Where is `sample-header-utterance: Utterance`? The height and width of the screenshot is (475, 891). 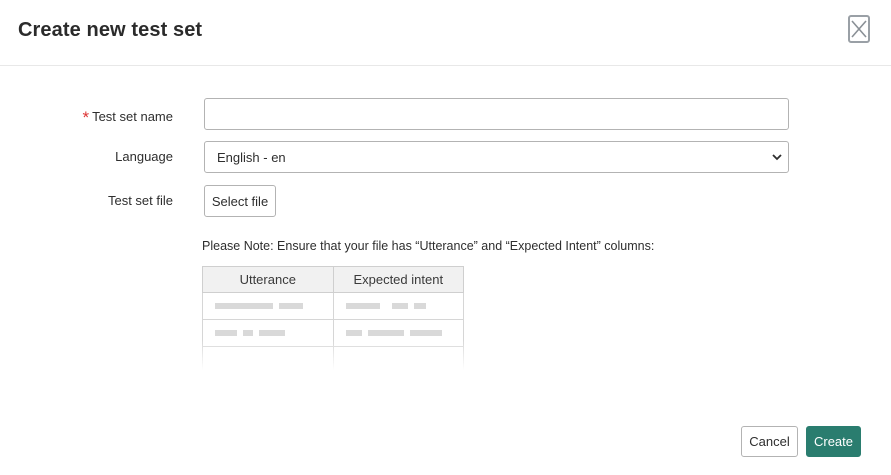 sample-header-utterance: Utterance is located at coordinates (268, 279).